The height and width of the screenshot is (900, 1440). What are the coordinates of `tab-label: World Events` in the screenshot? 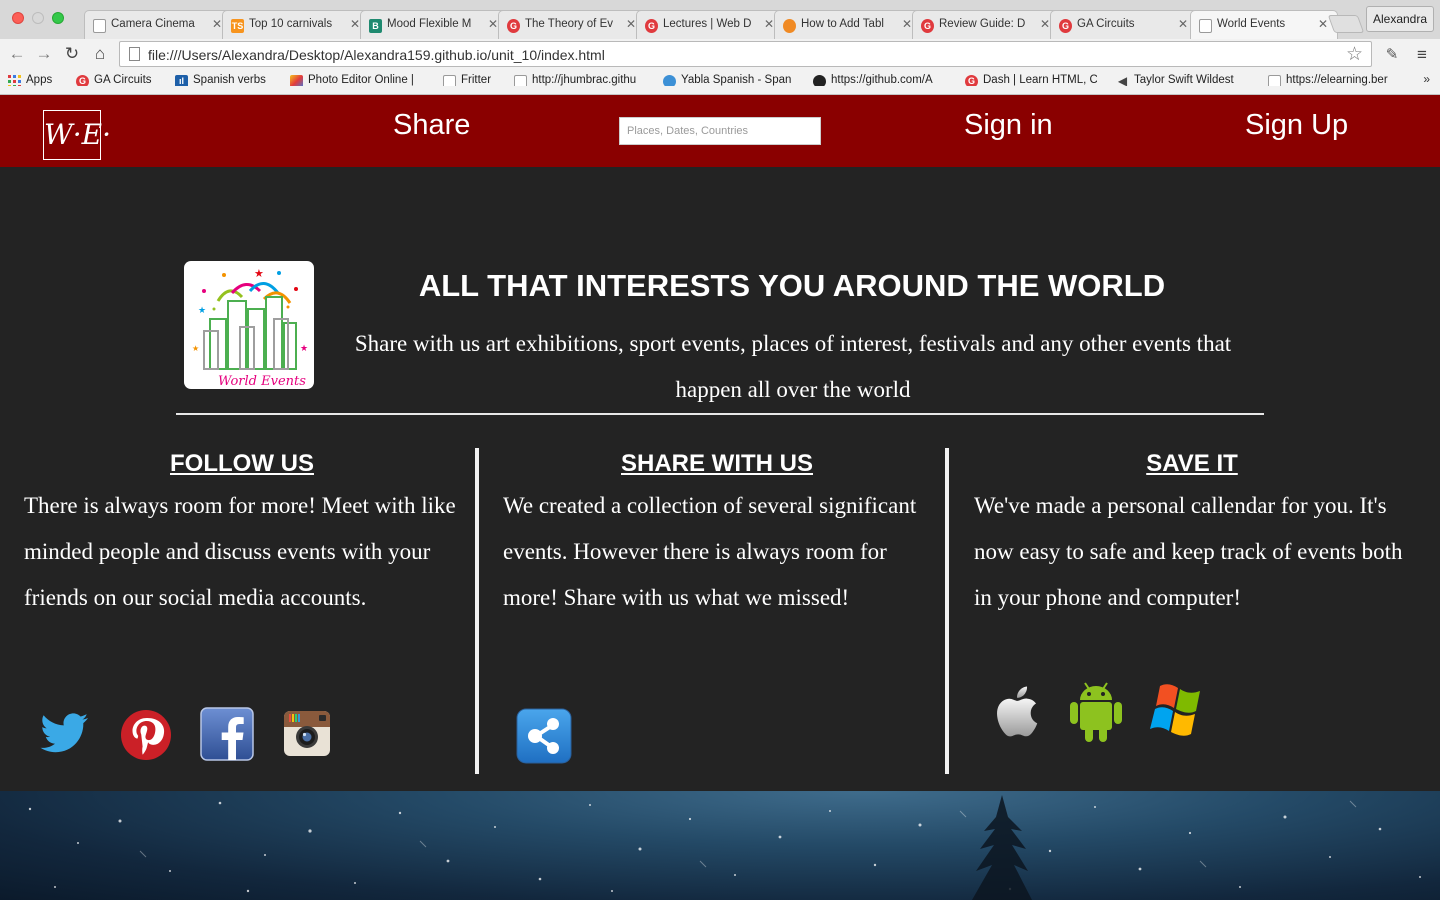 It's located at (1251, 24).